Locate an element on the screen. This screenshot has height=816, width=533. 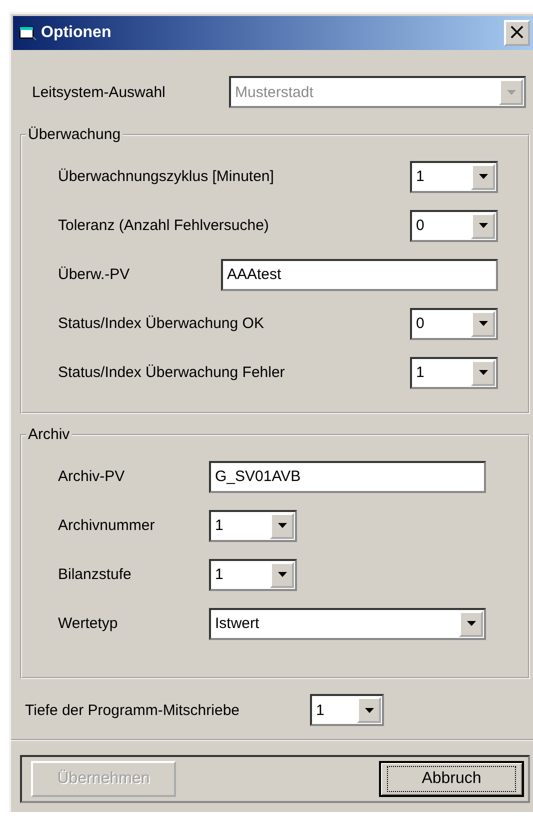
text-field: G_SV01AVB is located at coordinates (347, 476).